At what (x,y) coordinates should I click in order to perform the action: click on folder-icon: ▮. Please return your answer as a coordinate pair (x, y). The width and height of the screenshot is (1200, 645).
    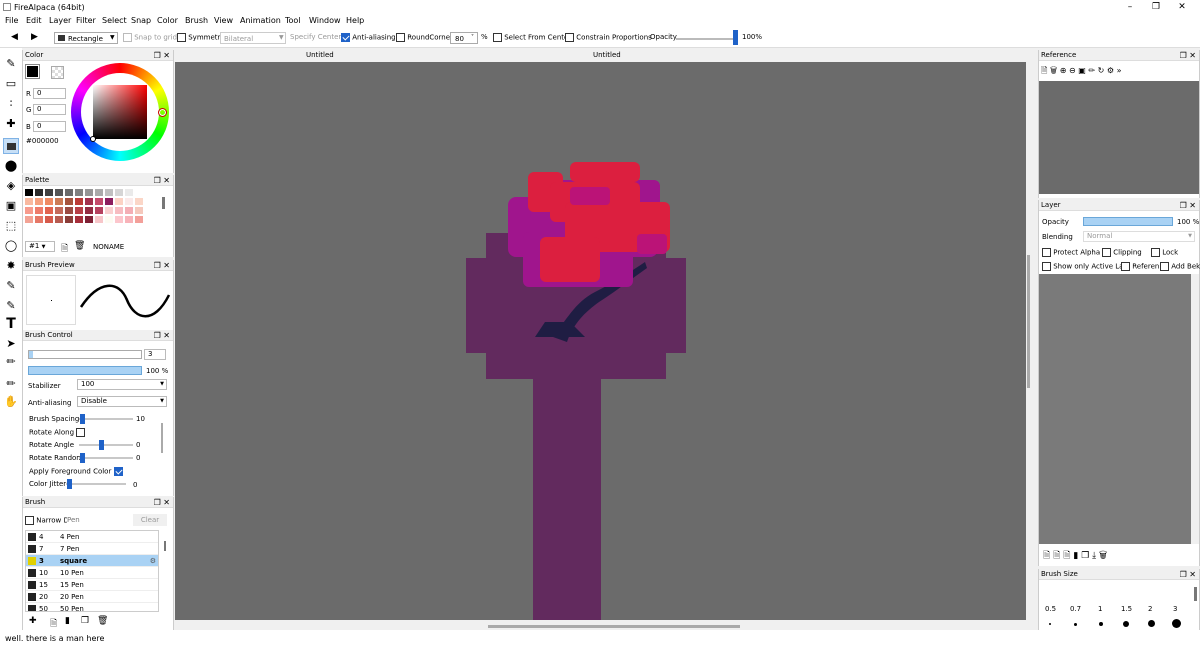
    Looking at the image, I should click on (1075, 555).